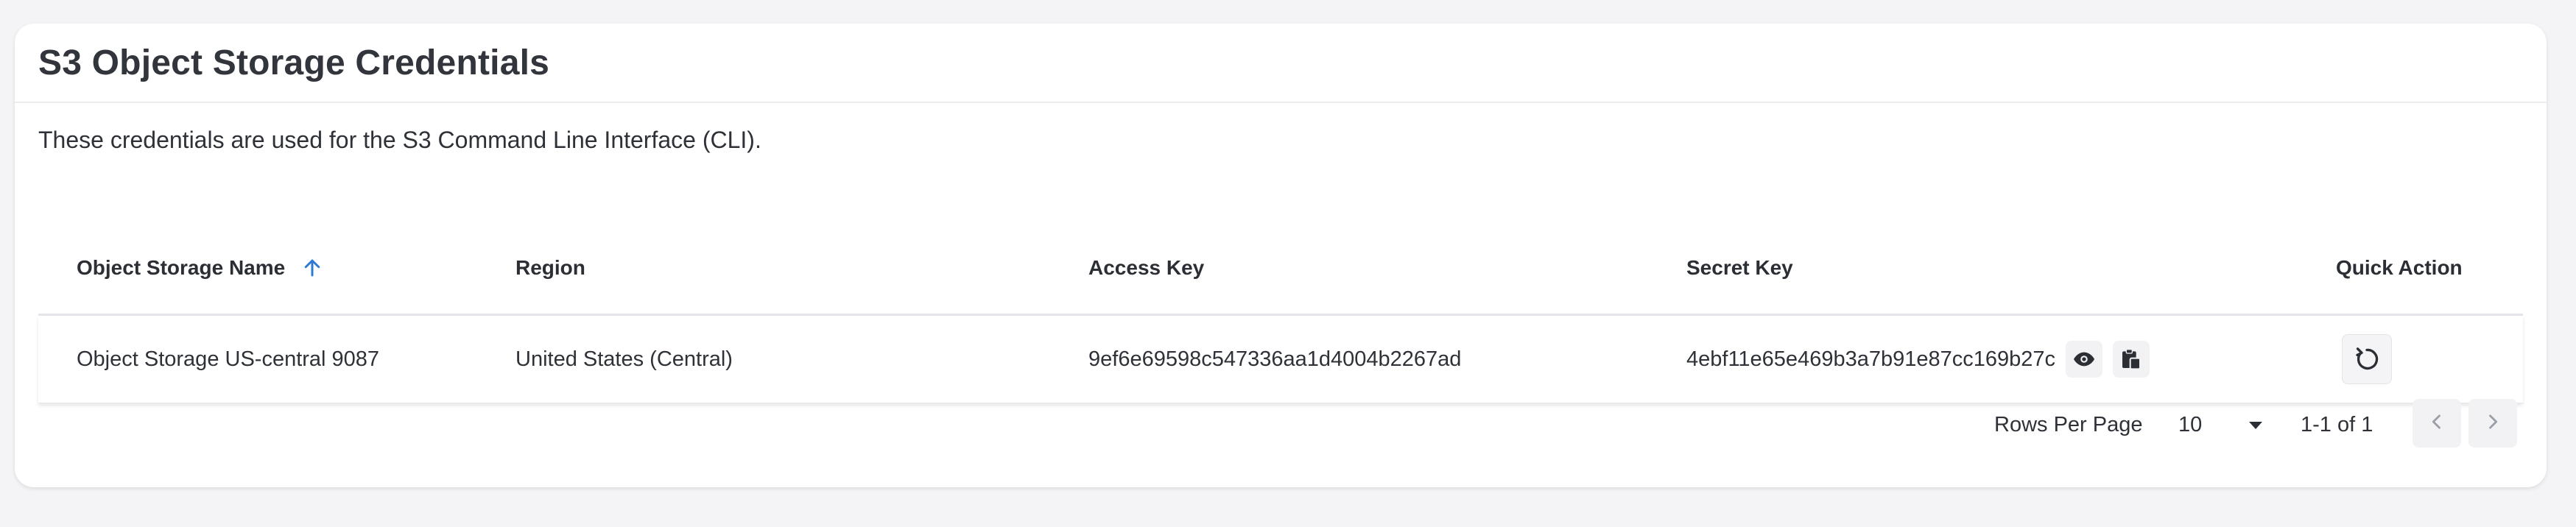  I want to click on chevron-left-icon, so click(2437, 423).